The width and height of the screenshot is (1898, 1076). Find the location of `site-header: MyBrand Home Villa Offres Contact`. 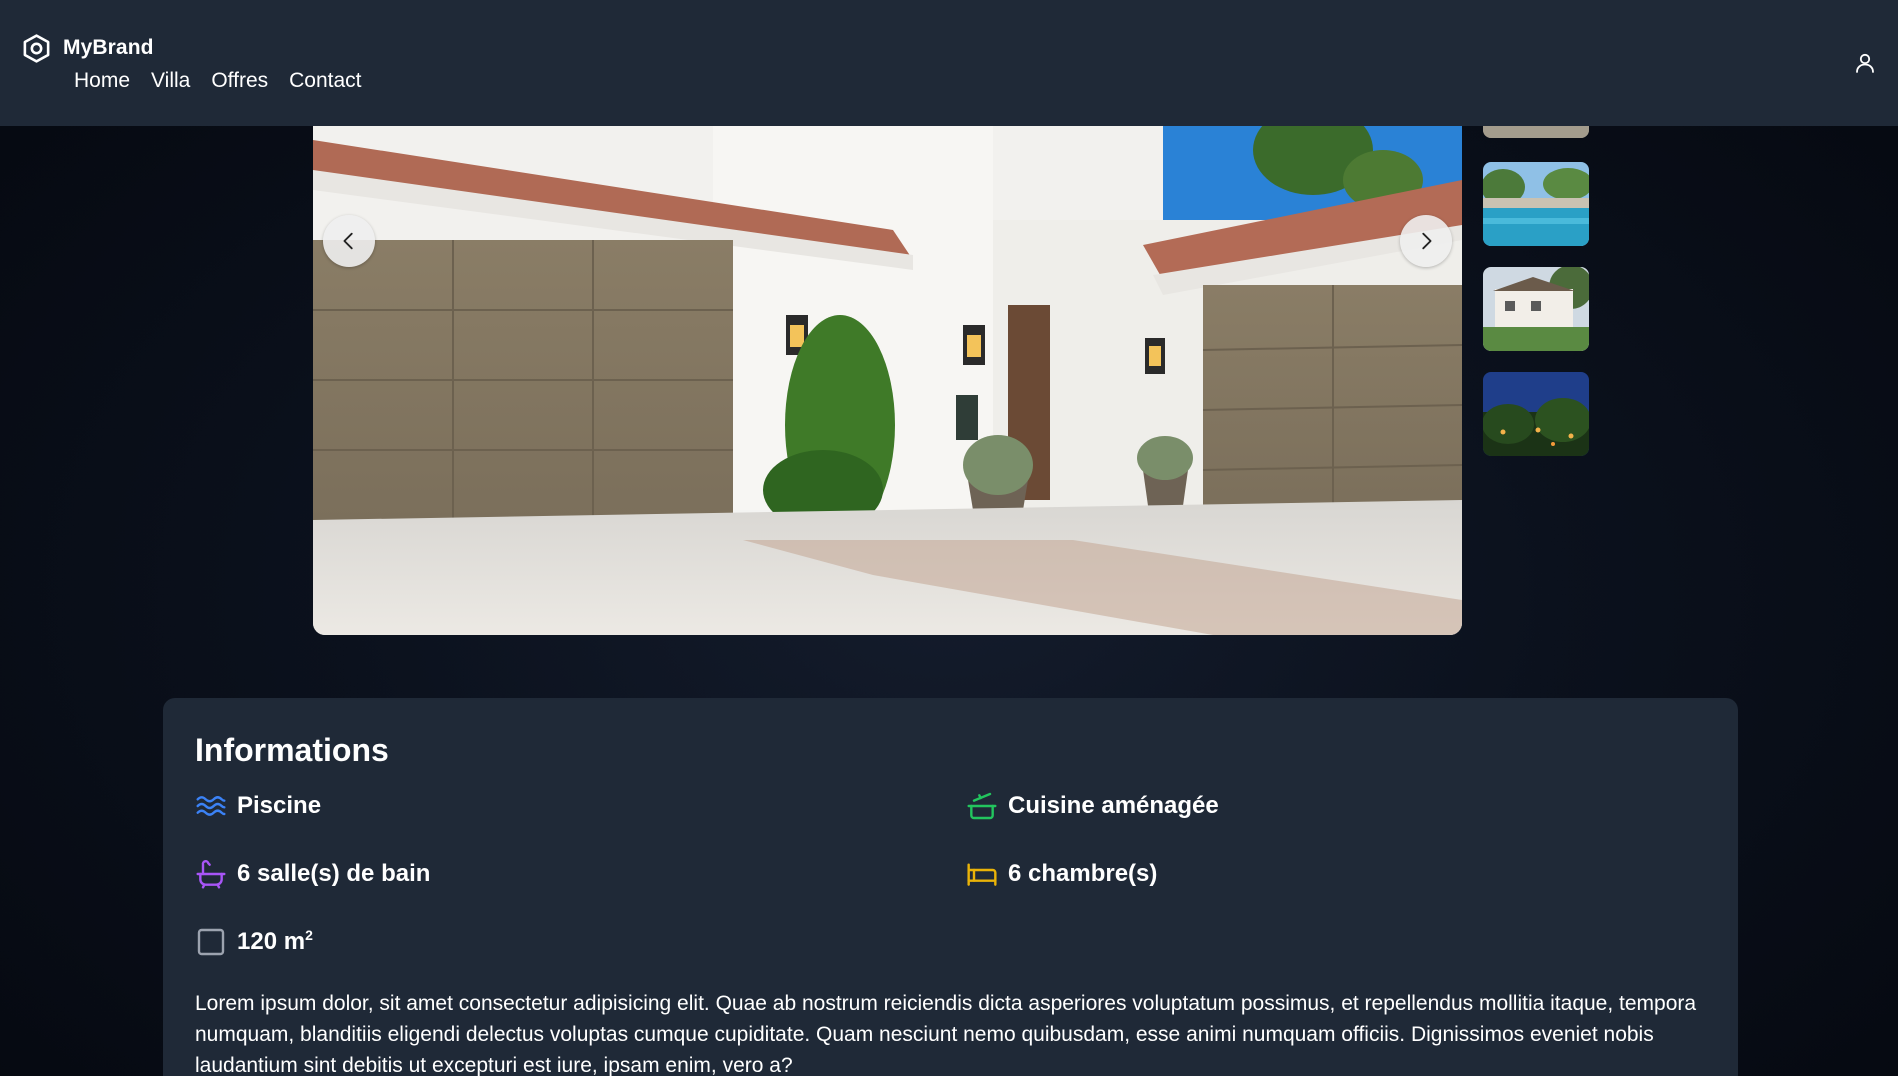

site-header: MyBrand Home Villa Offres Contact is located at coordinates (949, 63).